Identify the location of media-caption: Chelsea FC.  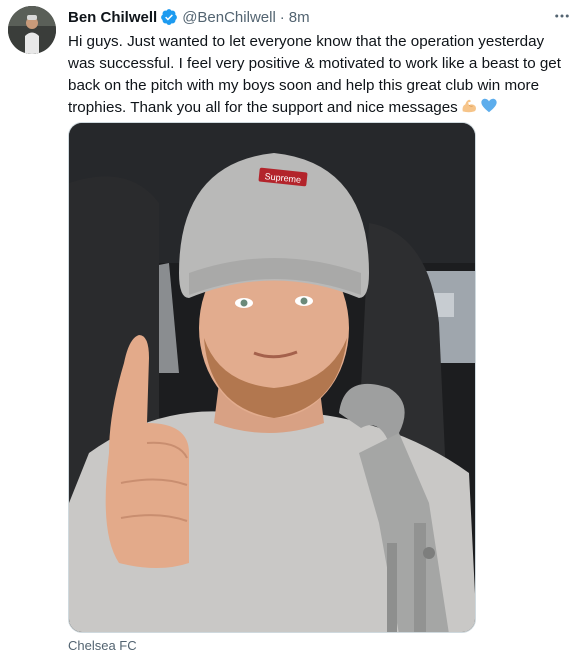
(102, 645).